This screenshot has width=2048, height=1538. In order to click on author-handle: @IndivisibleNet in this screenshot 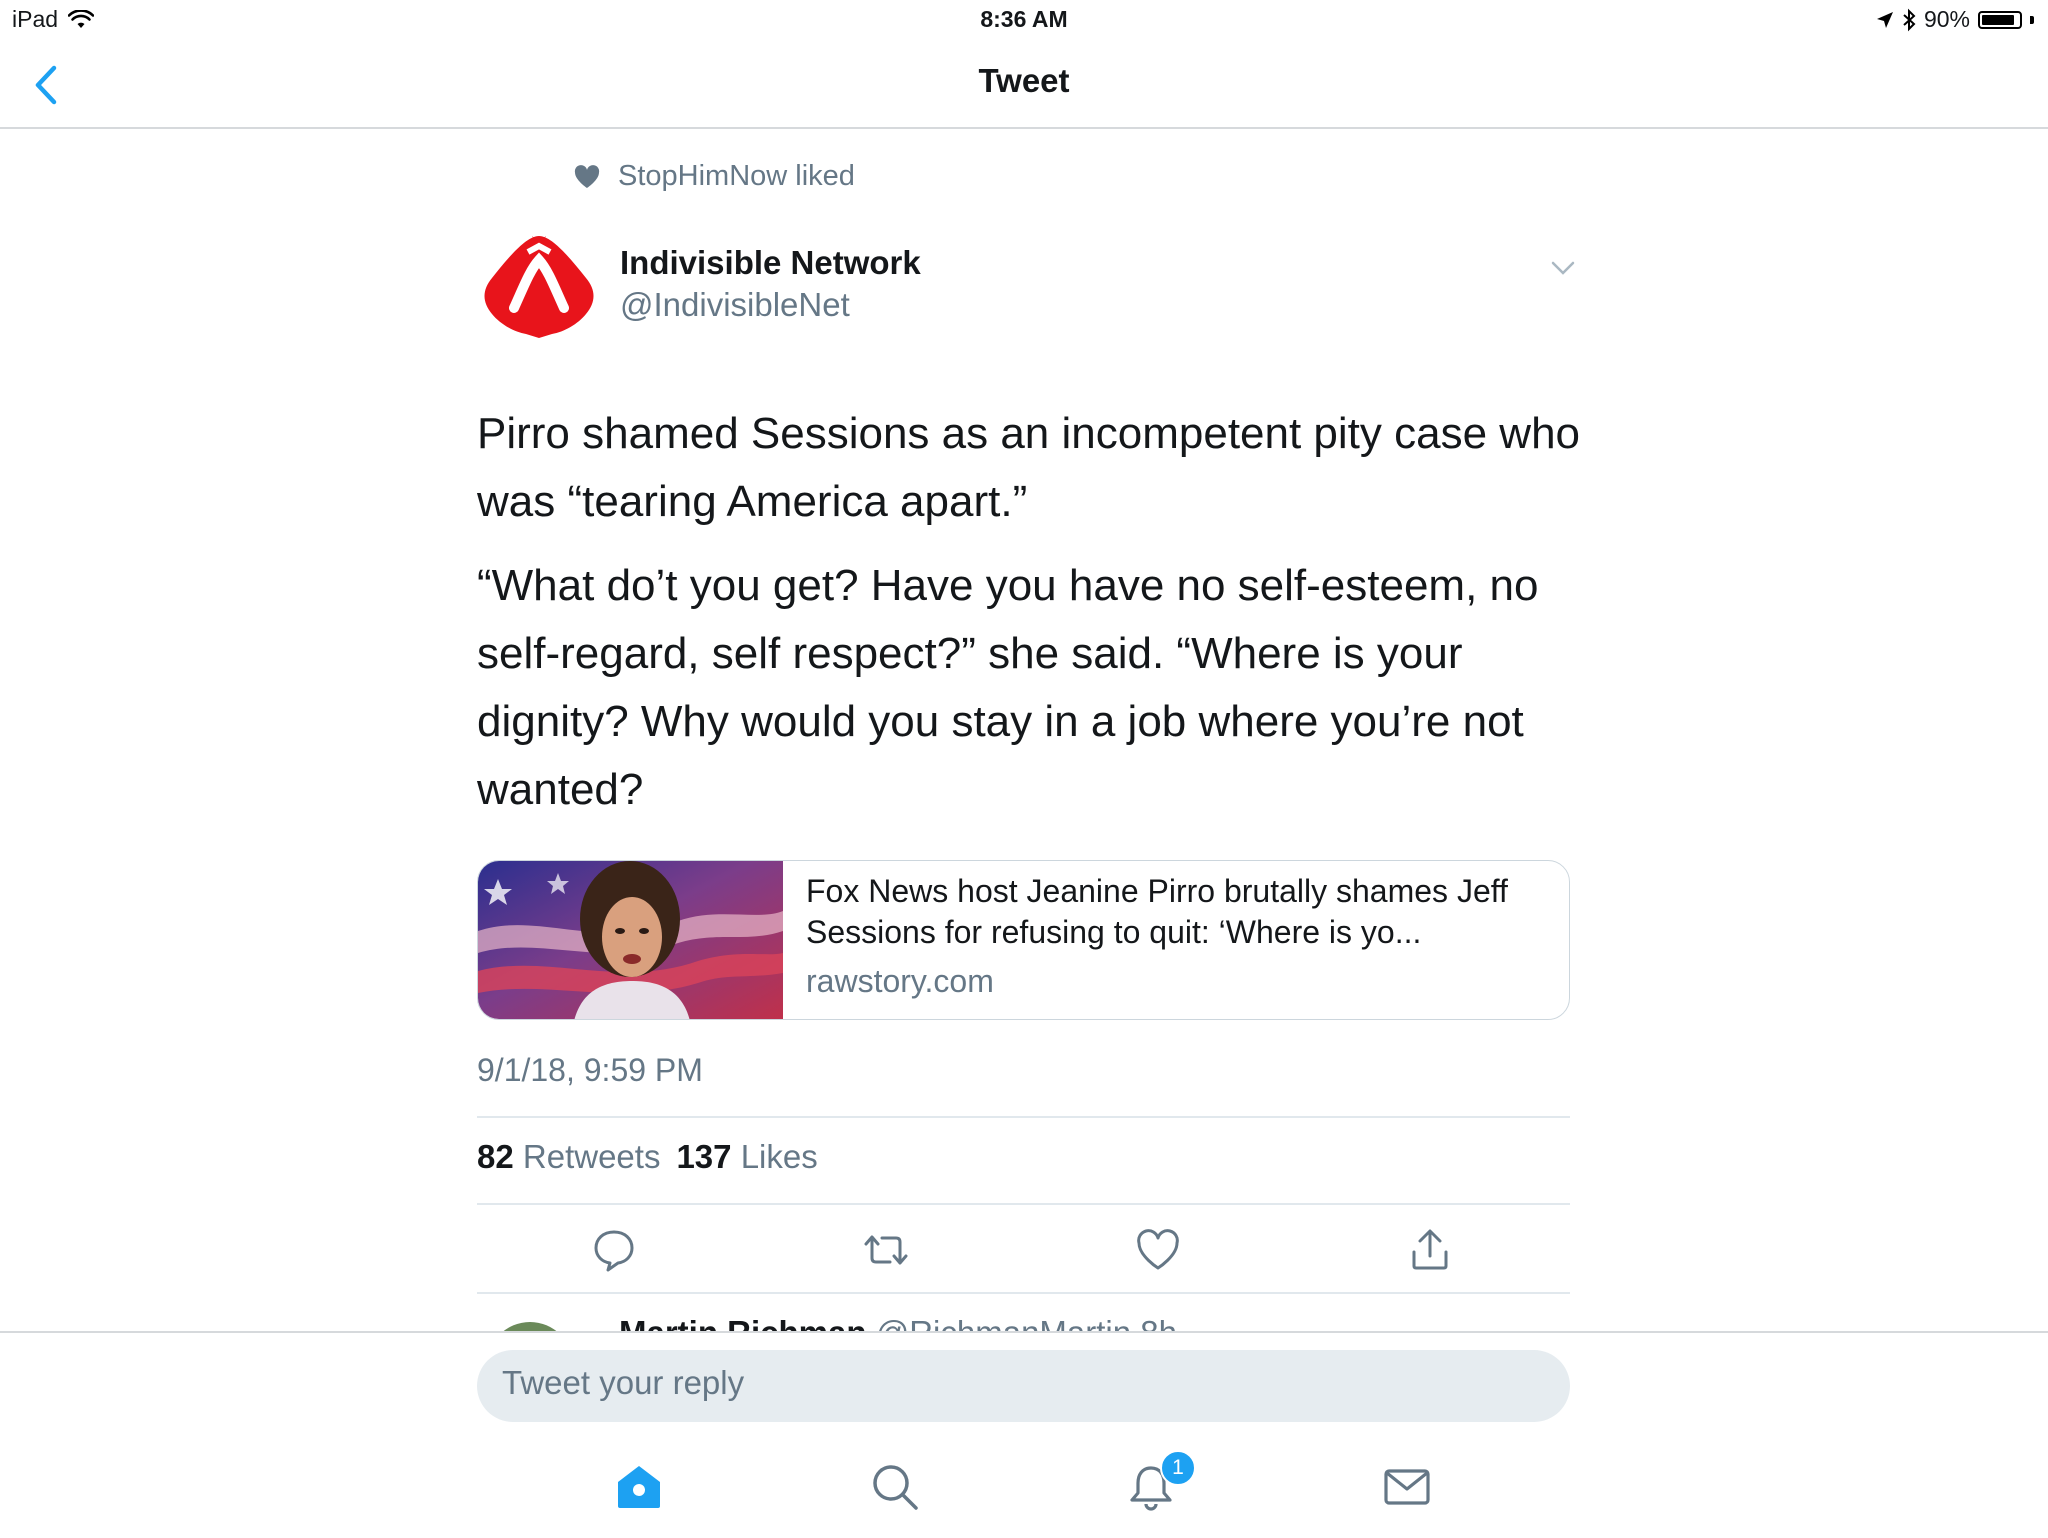, I will do `click(735, 305)`.